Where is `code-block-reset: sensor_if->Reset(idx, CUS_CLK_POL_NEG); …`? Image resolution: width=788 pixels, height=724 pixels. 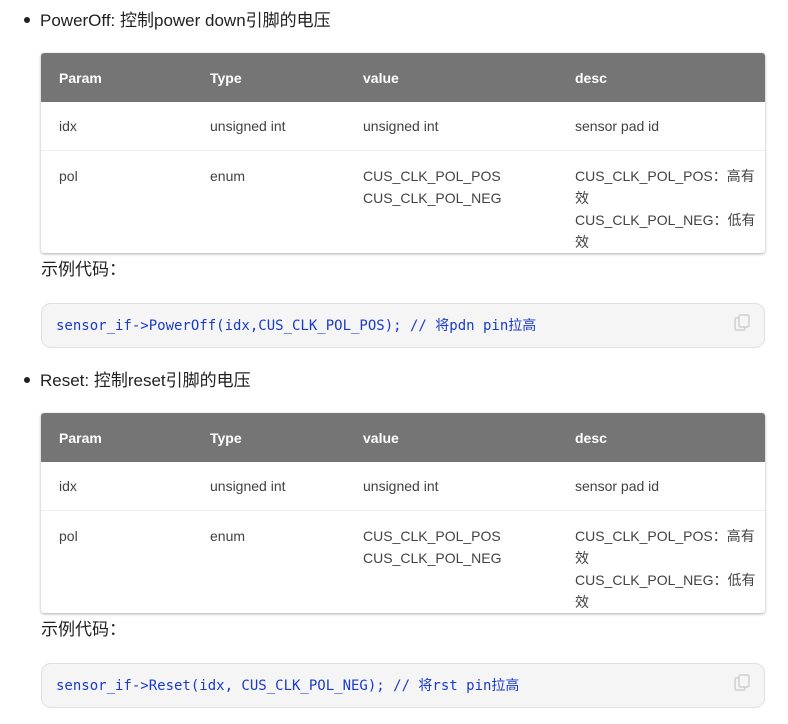 code-block-reset: sensor_if->Reset(idx, CUS_CLK_POL_NEG); … is located at coordinates (403, 685).